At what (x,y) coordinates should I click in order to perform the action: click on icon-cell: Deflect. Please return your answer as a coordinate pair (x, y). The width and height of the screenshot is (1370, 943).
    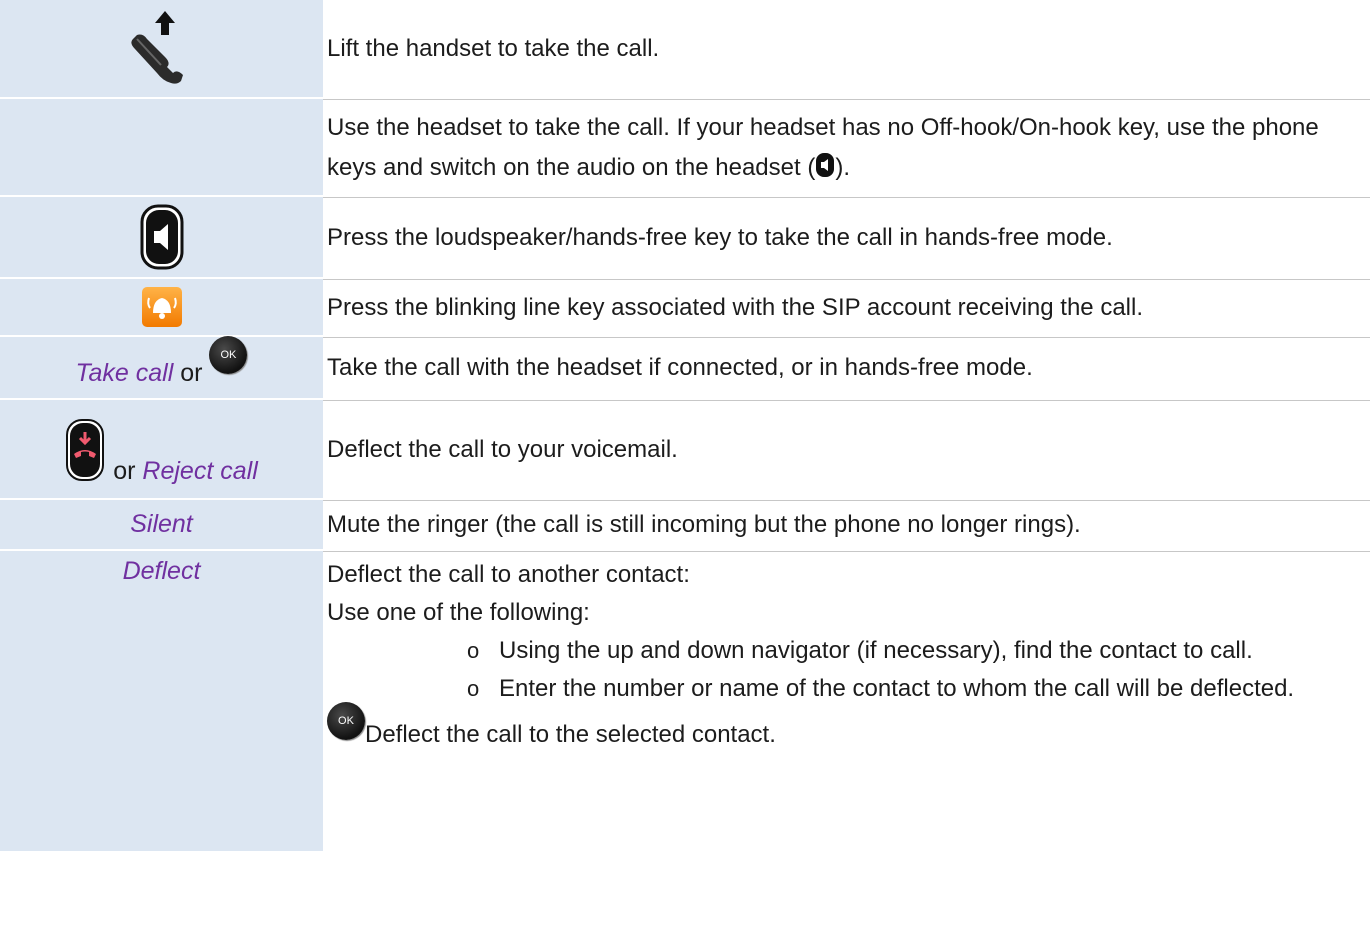
    Looking at the image, I should click on (161, 701).